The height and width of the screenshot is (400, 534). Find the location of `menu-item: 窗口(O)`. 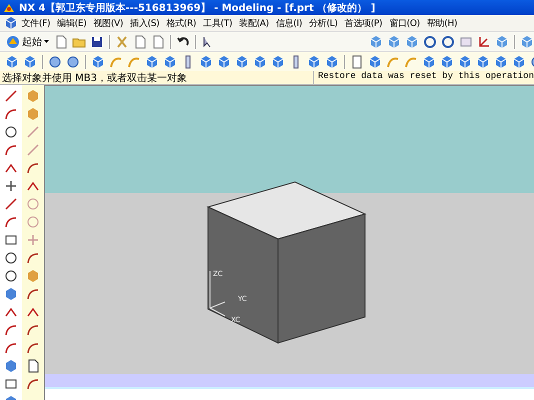

menu-item: 窗口(O) is located at coordinates (405, 23).